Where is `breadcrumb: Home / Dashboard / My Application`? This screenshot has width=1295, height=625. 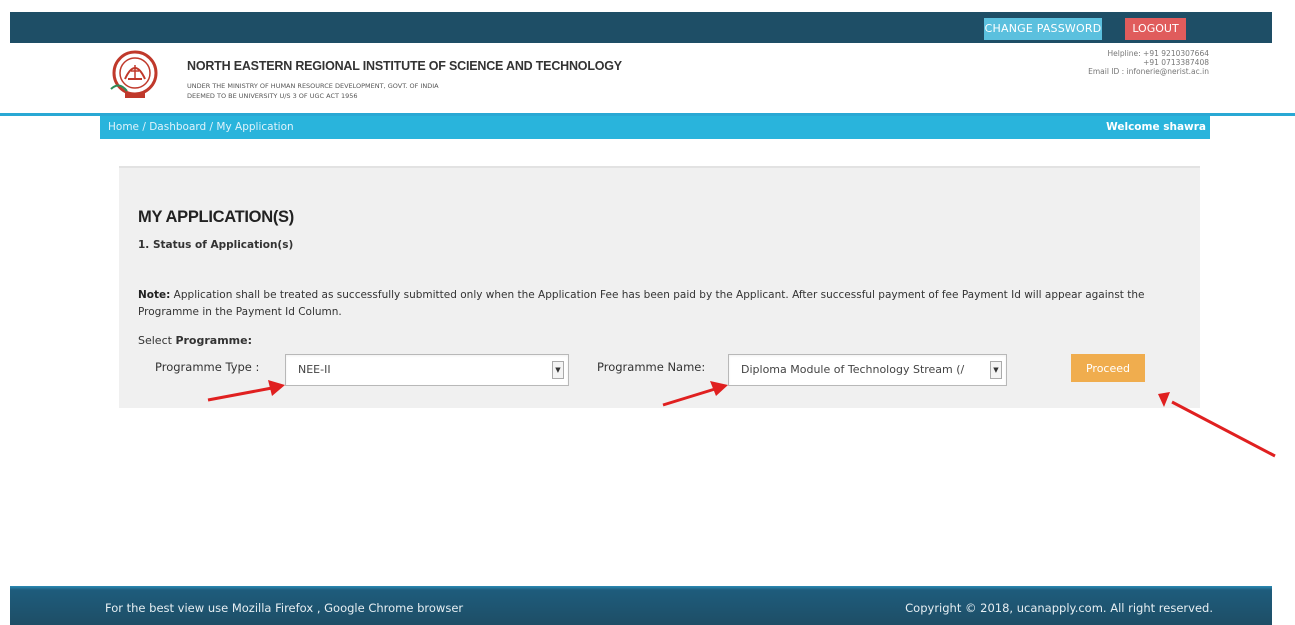 breadcrumb: Home / Dashboard / My Application is located at coordinates (201, 127).